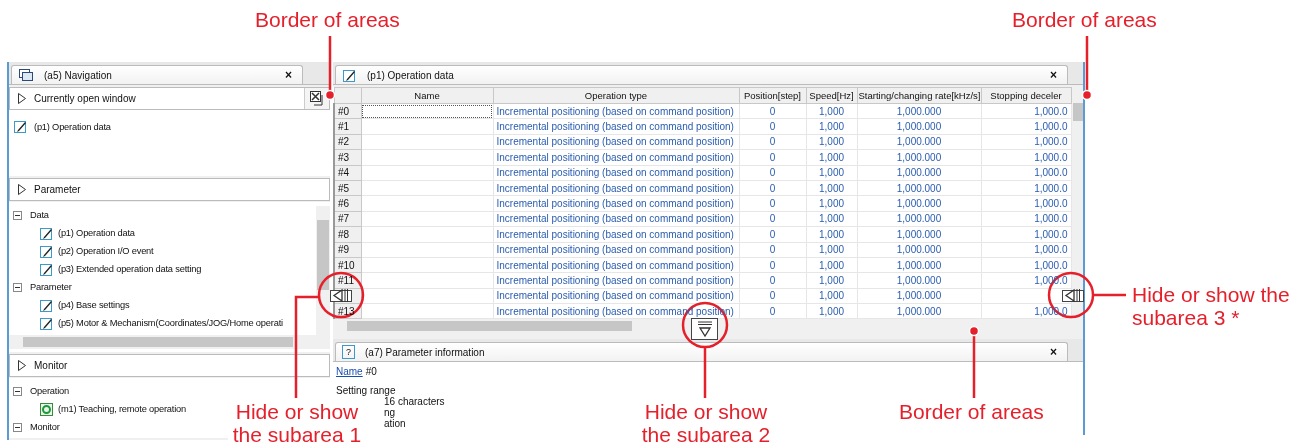  I want to click on panel-tab: (p1) Operation data ×, so click(701, 74).